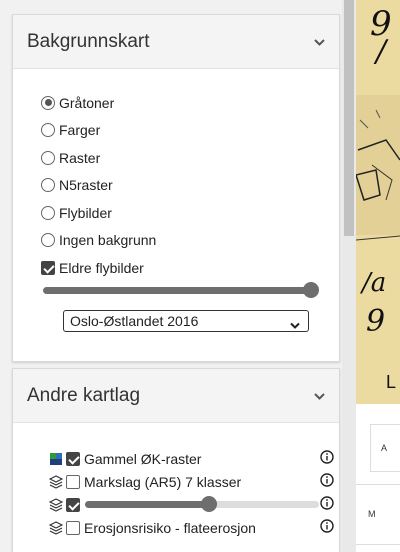 The image size is (400, 552). Describe the element at coordinates (381, 51) in the screenshot. I see `map-label: /` at that location.